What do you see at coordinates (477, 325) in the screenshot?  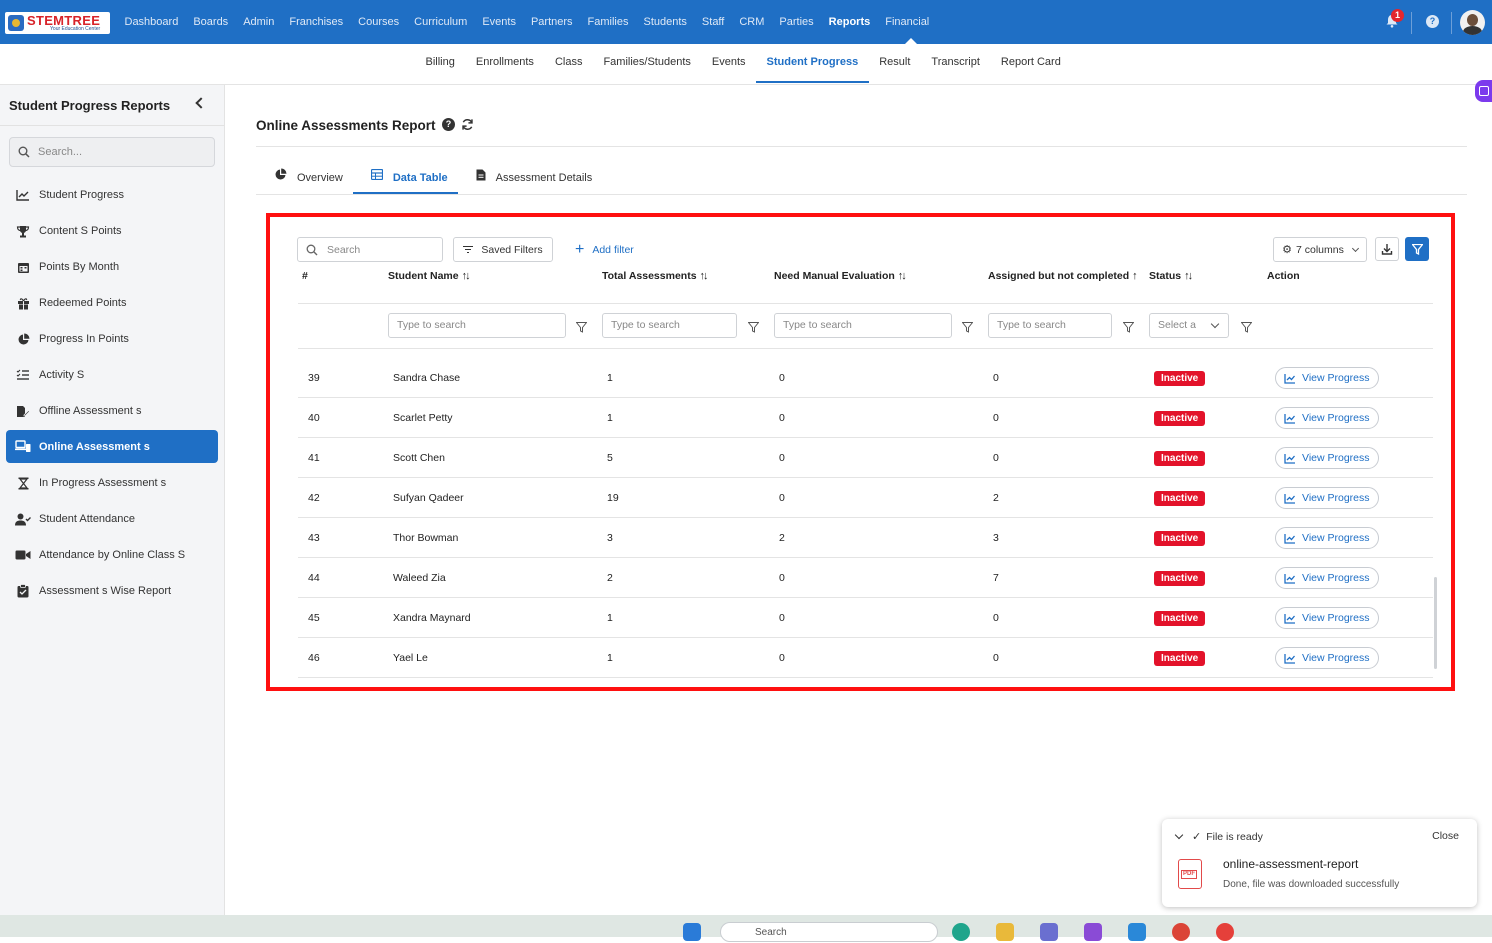 I see `filter-input-student-name: Type to search` at bounding box center [477, 325].